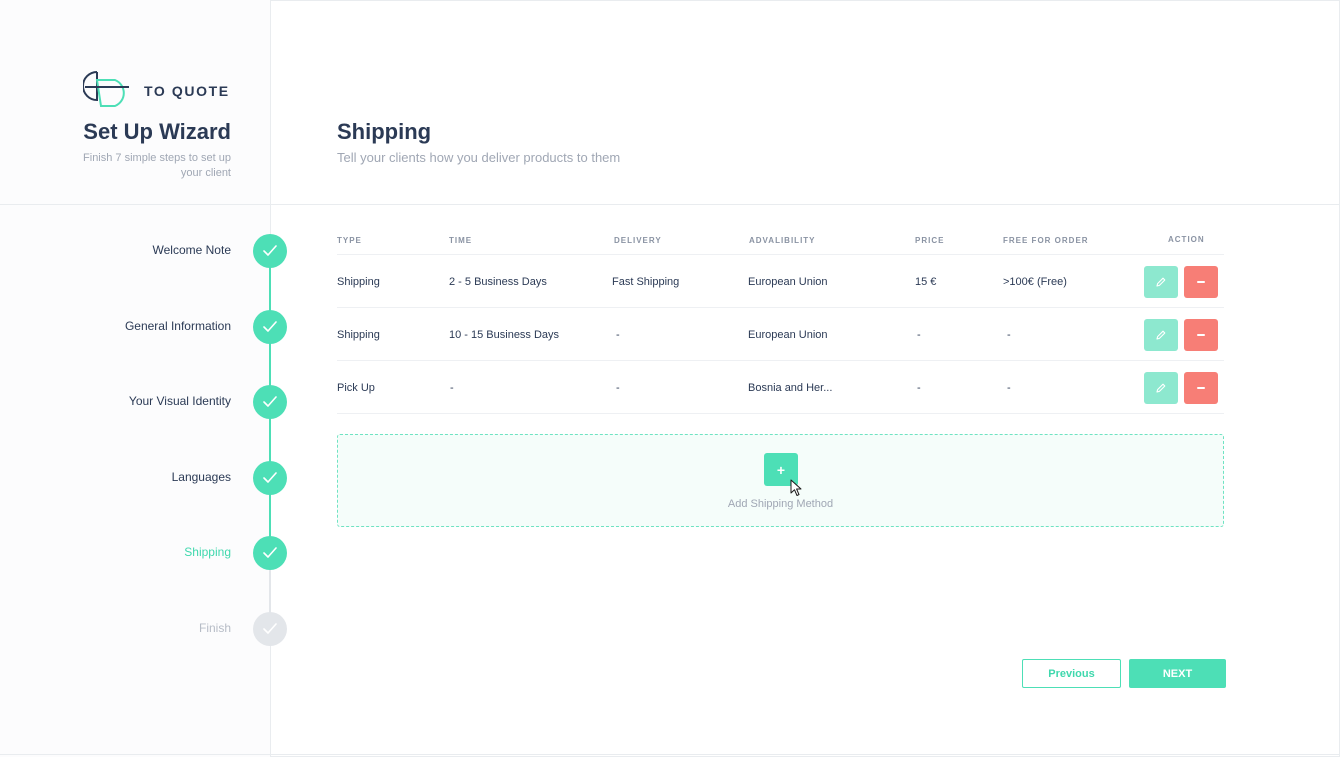 Image resolution: width=1340 pixels, height=757 pixels. I want to click on step-label: Your Visual Identity, so click(179, 401).